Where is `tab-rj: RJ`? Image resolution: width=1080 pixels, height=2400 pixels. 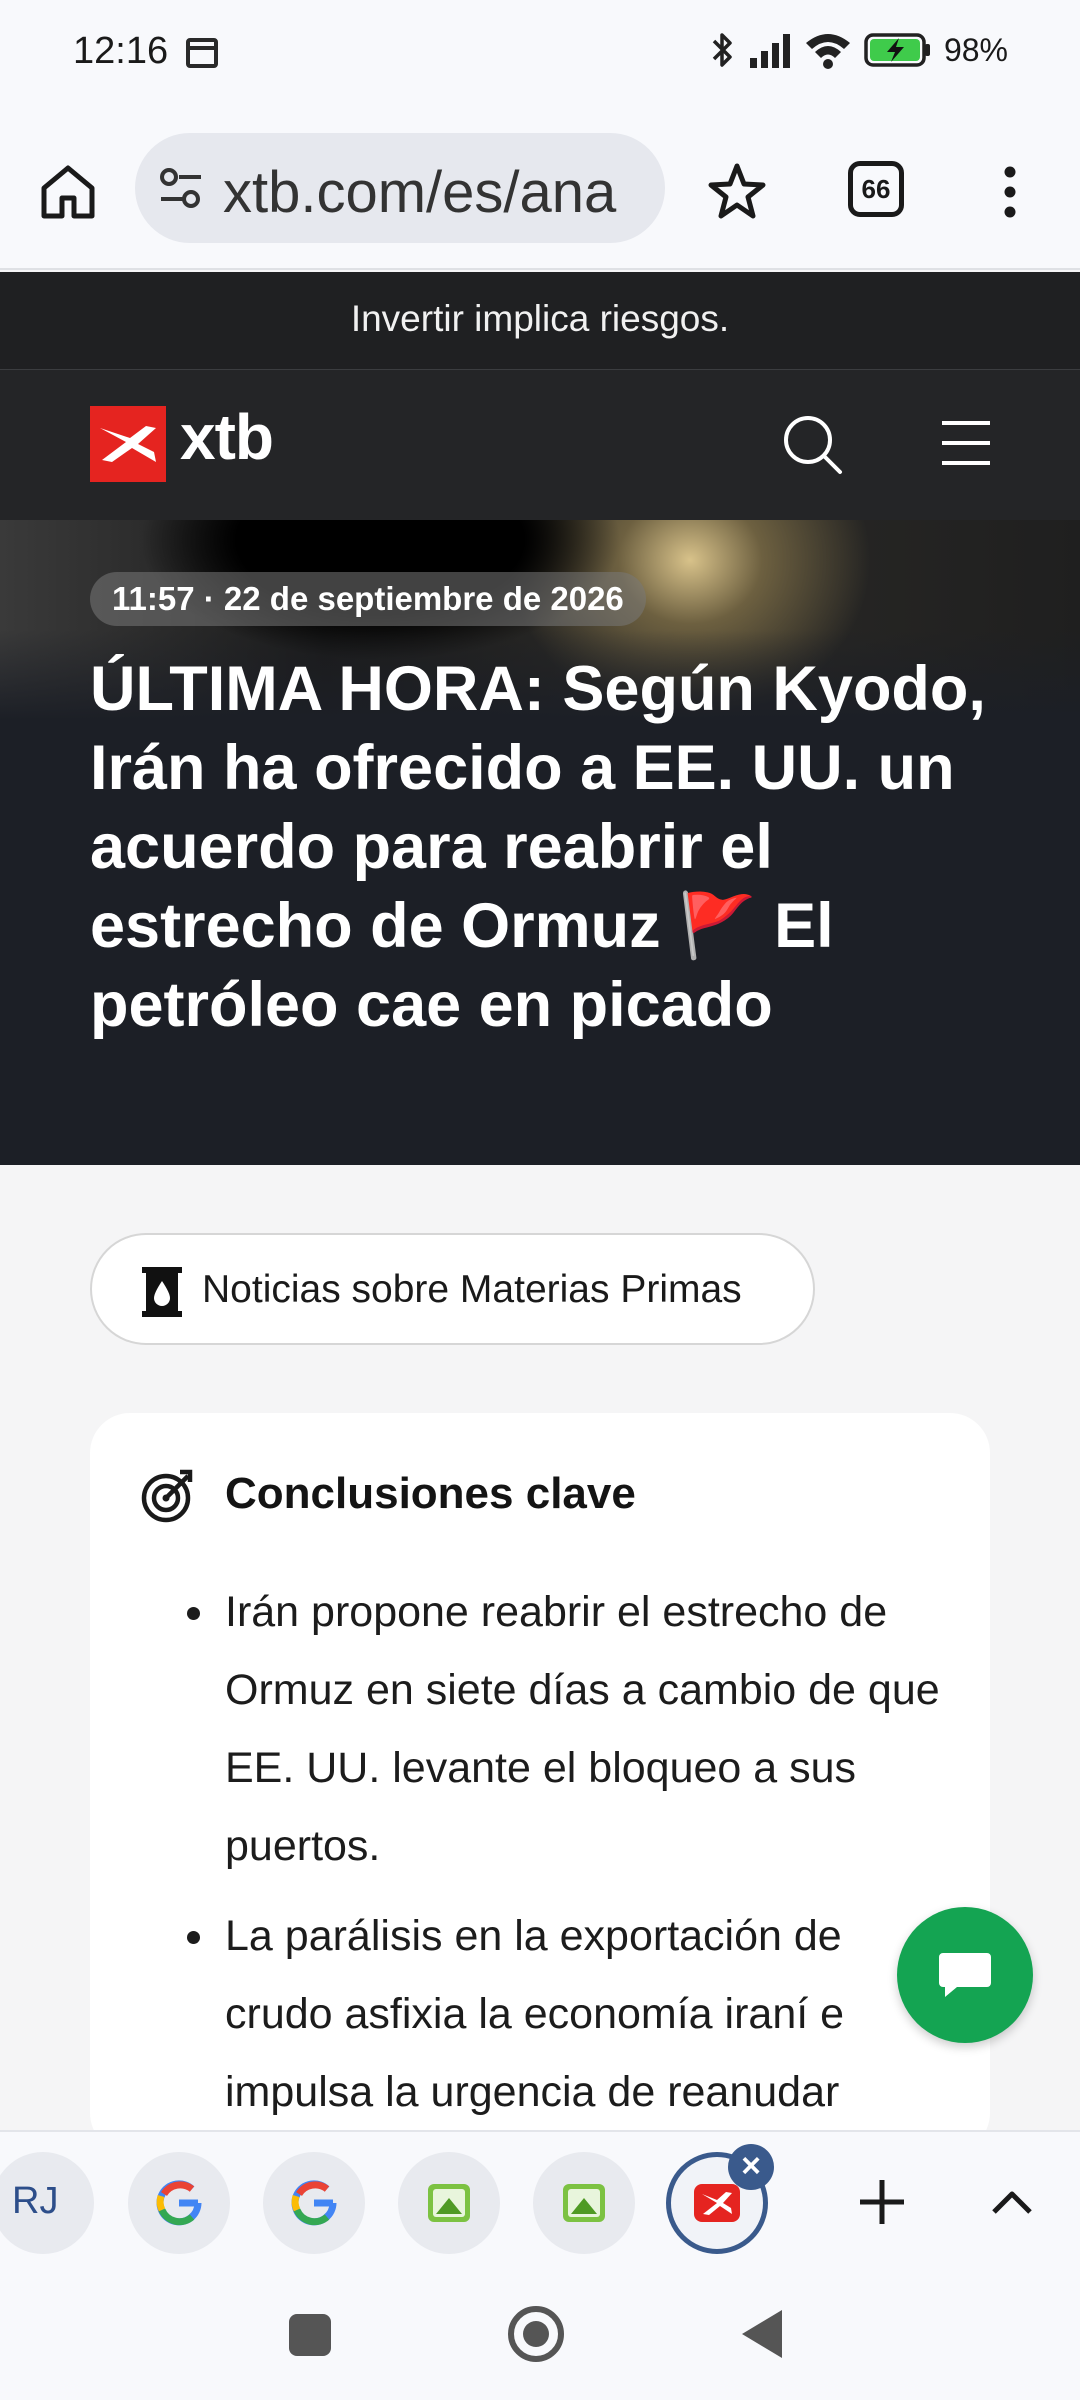 tab-rj: RJ is located at coordinates (47, 2203).